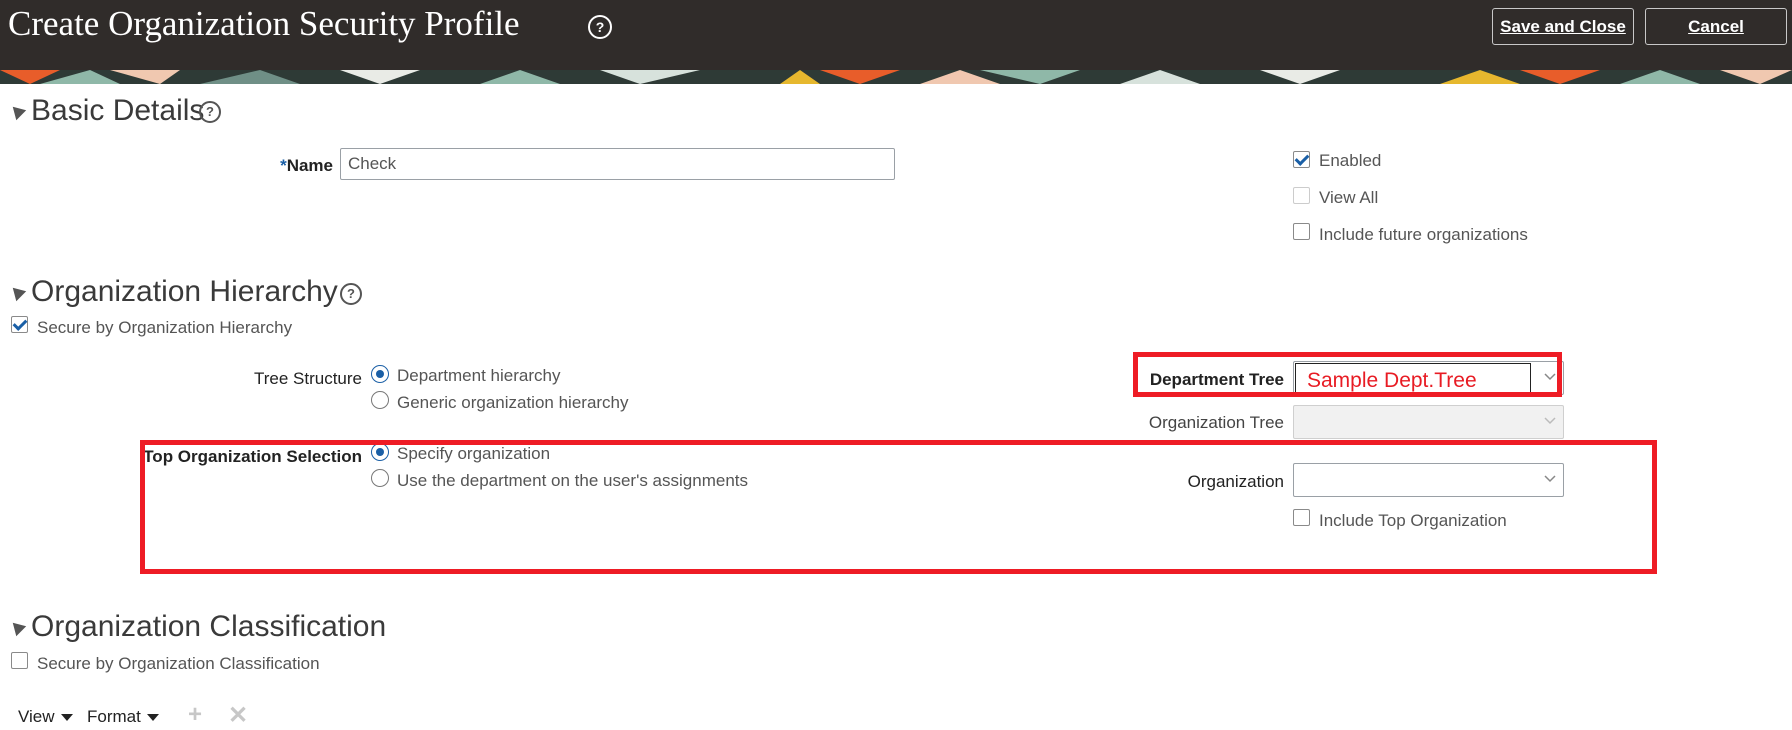 Image resolution: width=1792 pixels, height=730 pixels. Describe the element at coordinates (513, 402) in the screenshot. I see `generic-hierarchy-label: Generic organization hierarchy` at that location.